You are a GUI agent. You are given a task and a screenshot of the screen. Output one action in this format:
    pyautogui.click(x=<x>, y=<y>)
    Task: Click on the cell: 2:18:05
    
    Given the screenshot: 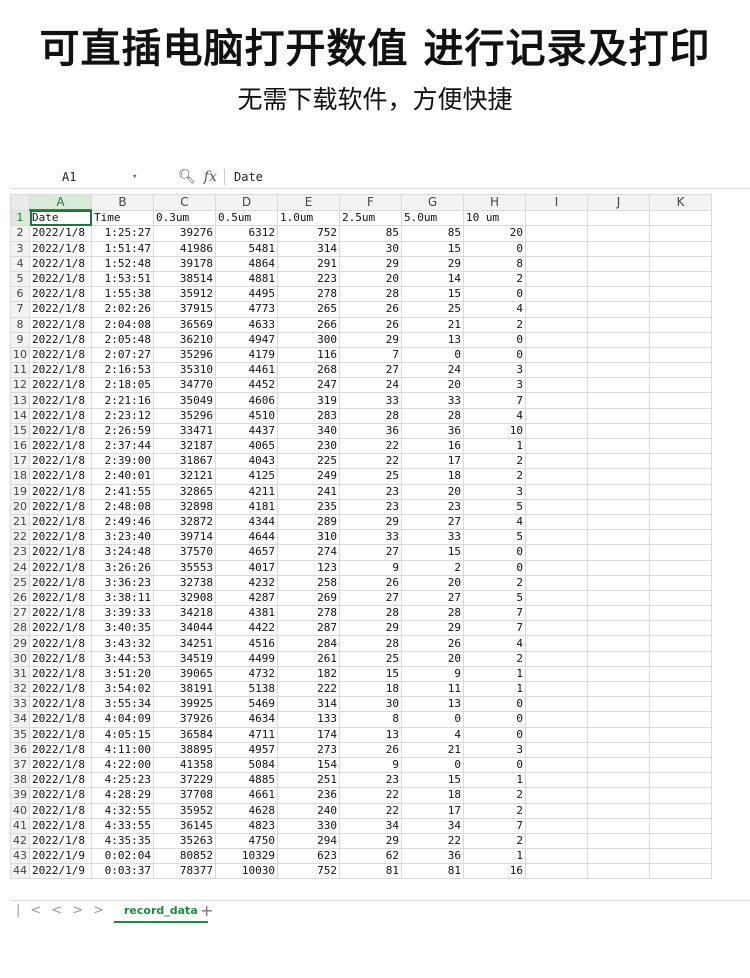 What is the action you would take?
    pyautogui.click(x=122, y=385)
    